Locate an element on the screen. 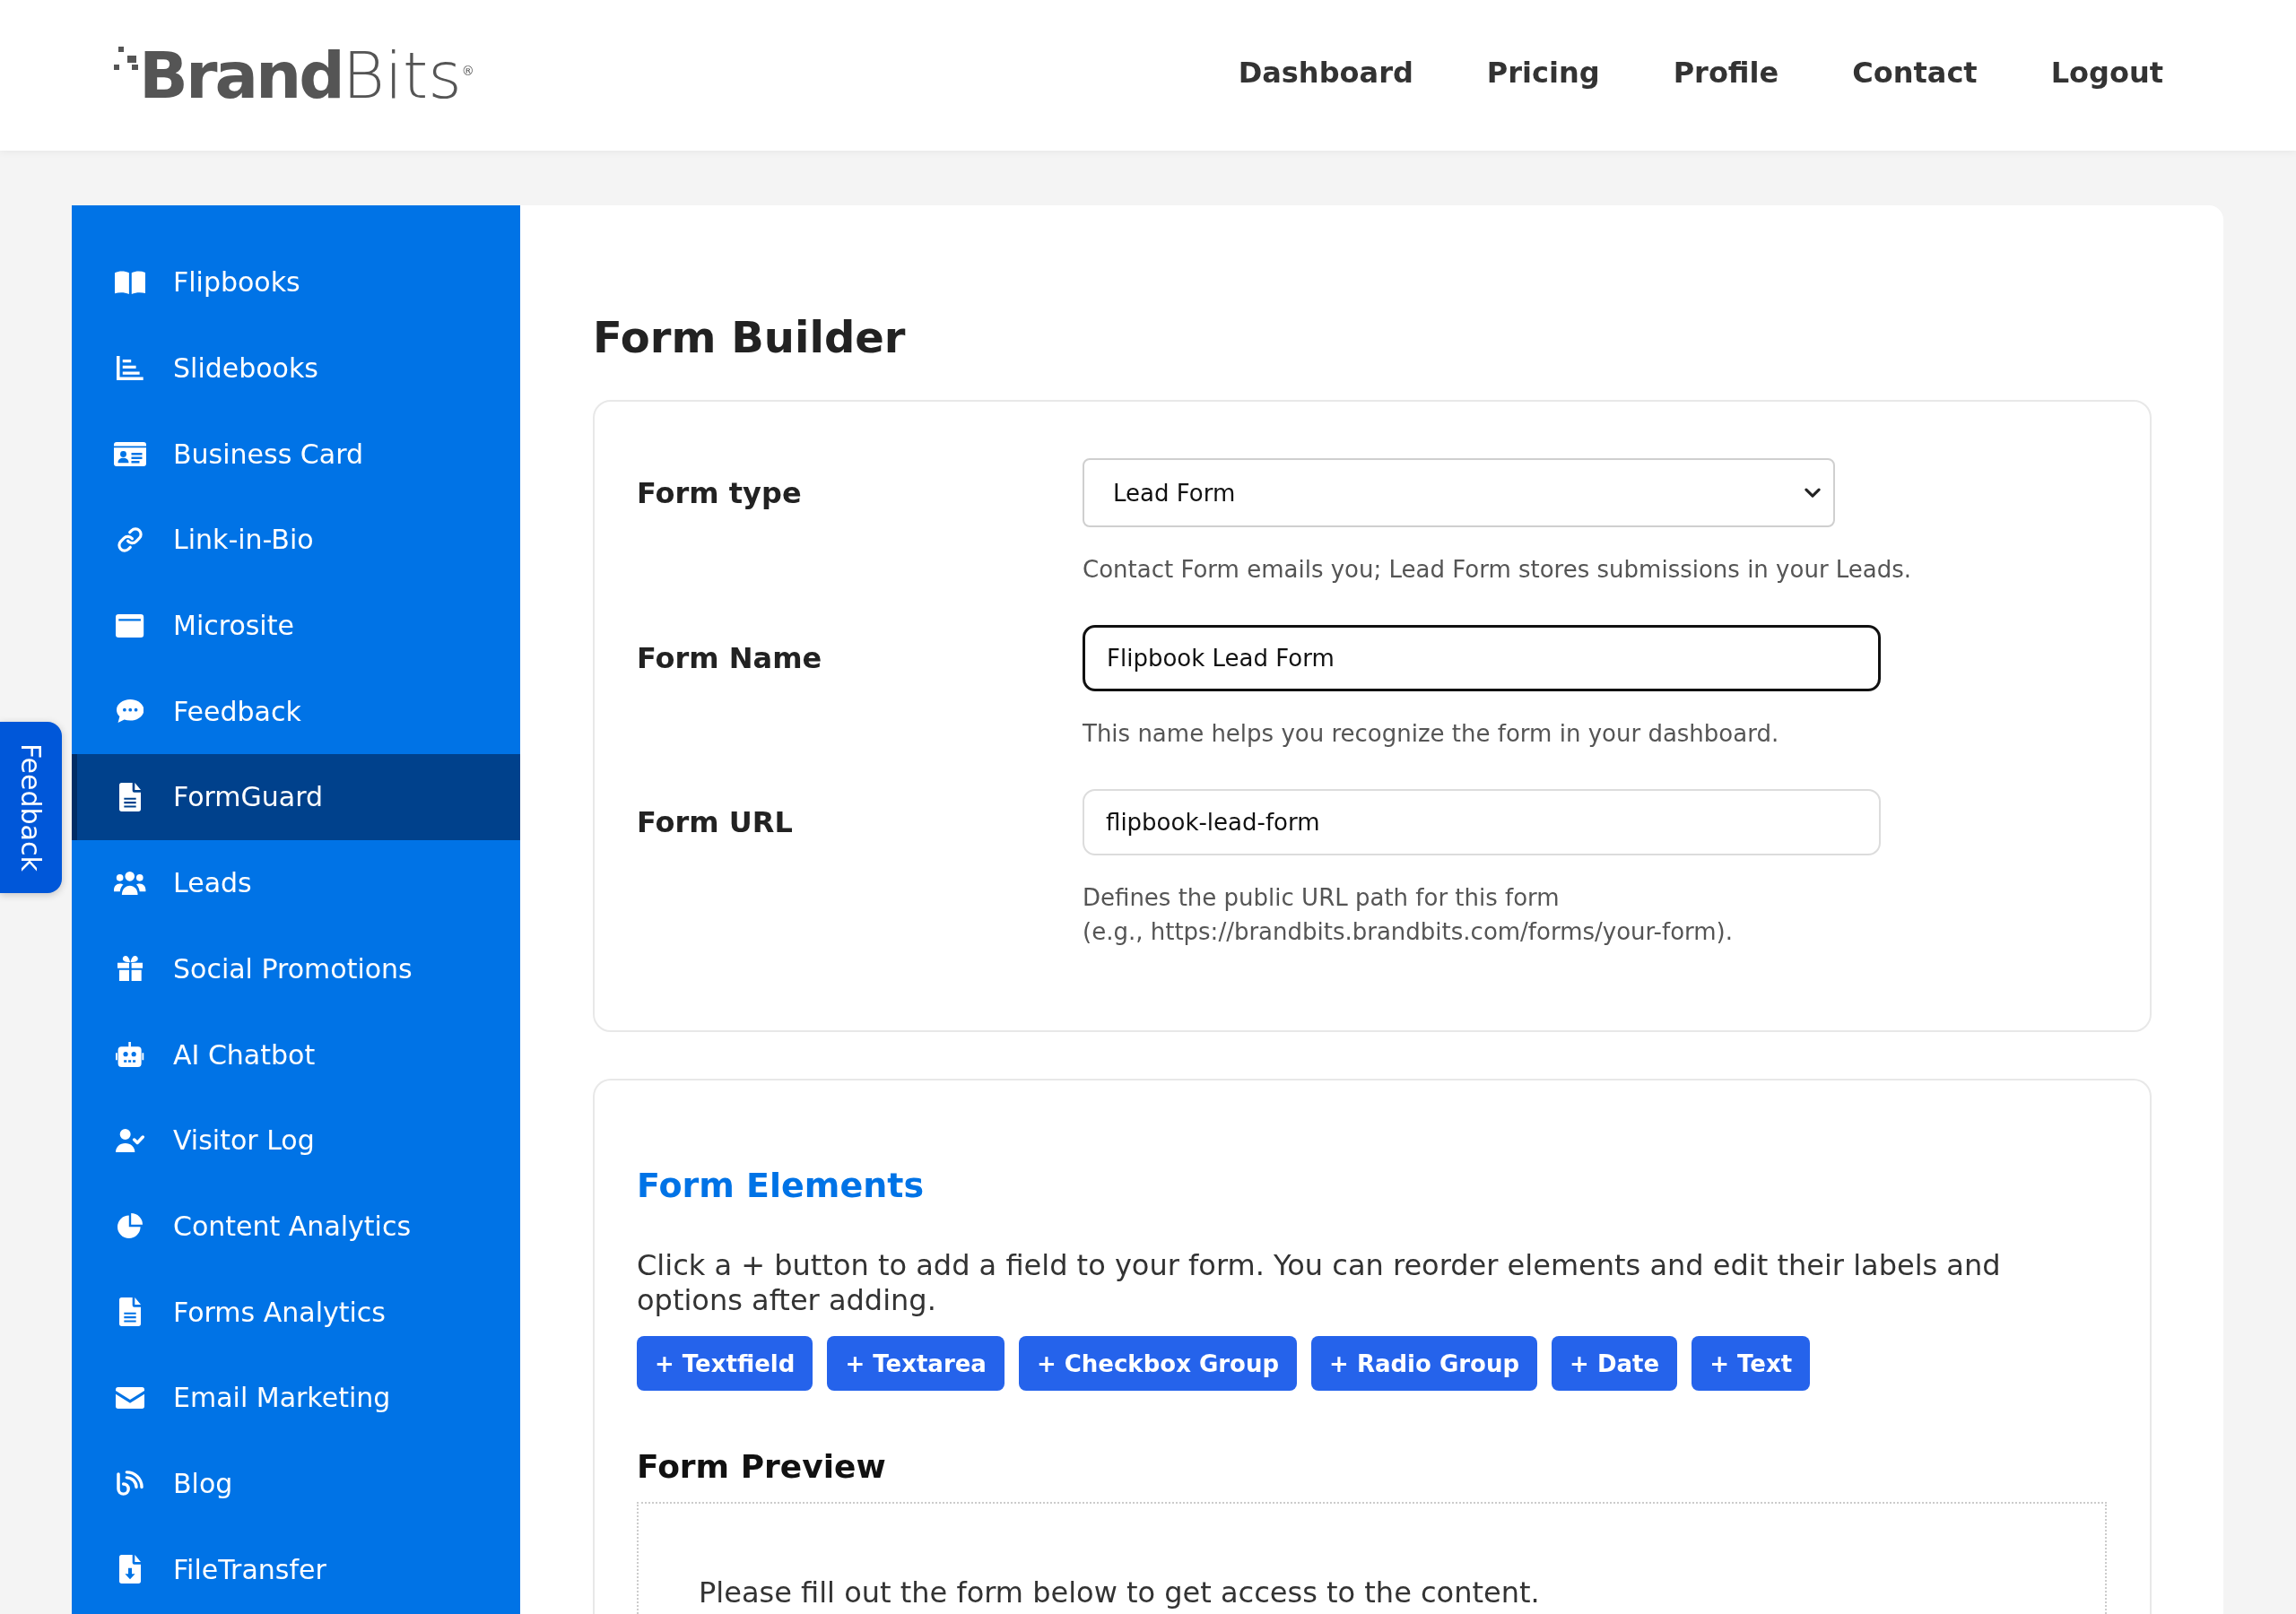 The image size is (2296, 1614). field-label: Form URL is located at coordinates (715, 822).